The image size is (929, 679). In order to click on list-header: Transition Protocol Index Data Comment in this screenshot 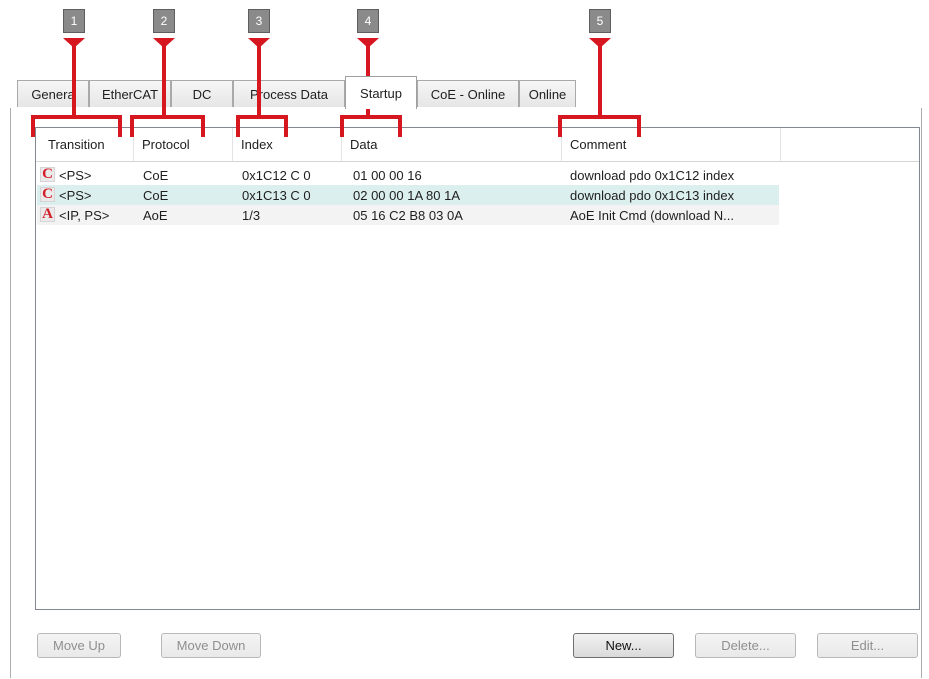, I will do `click(477, 145)`.